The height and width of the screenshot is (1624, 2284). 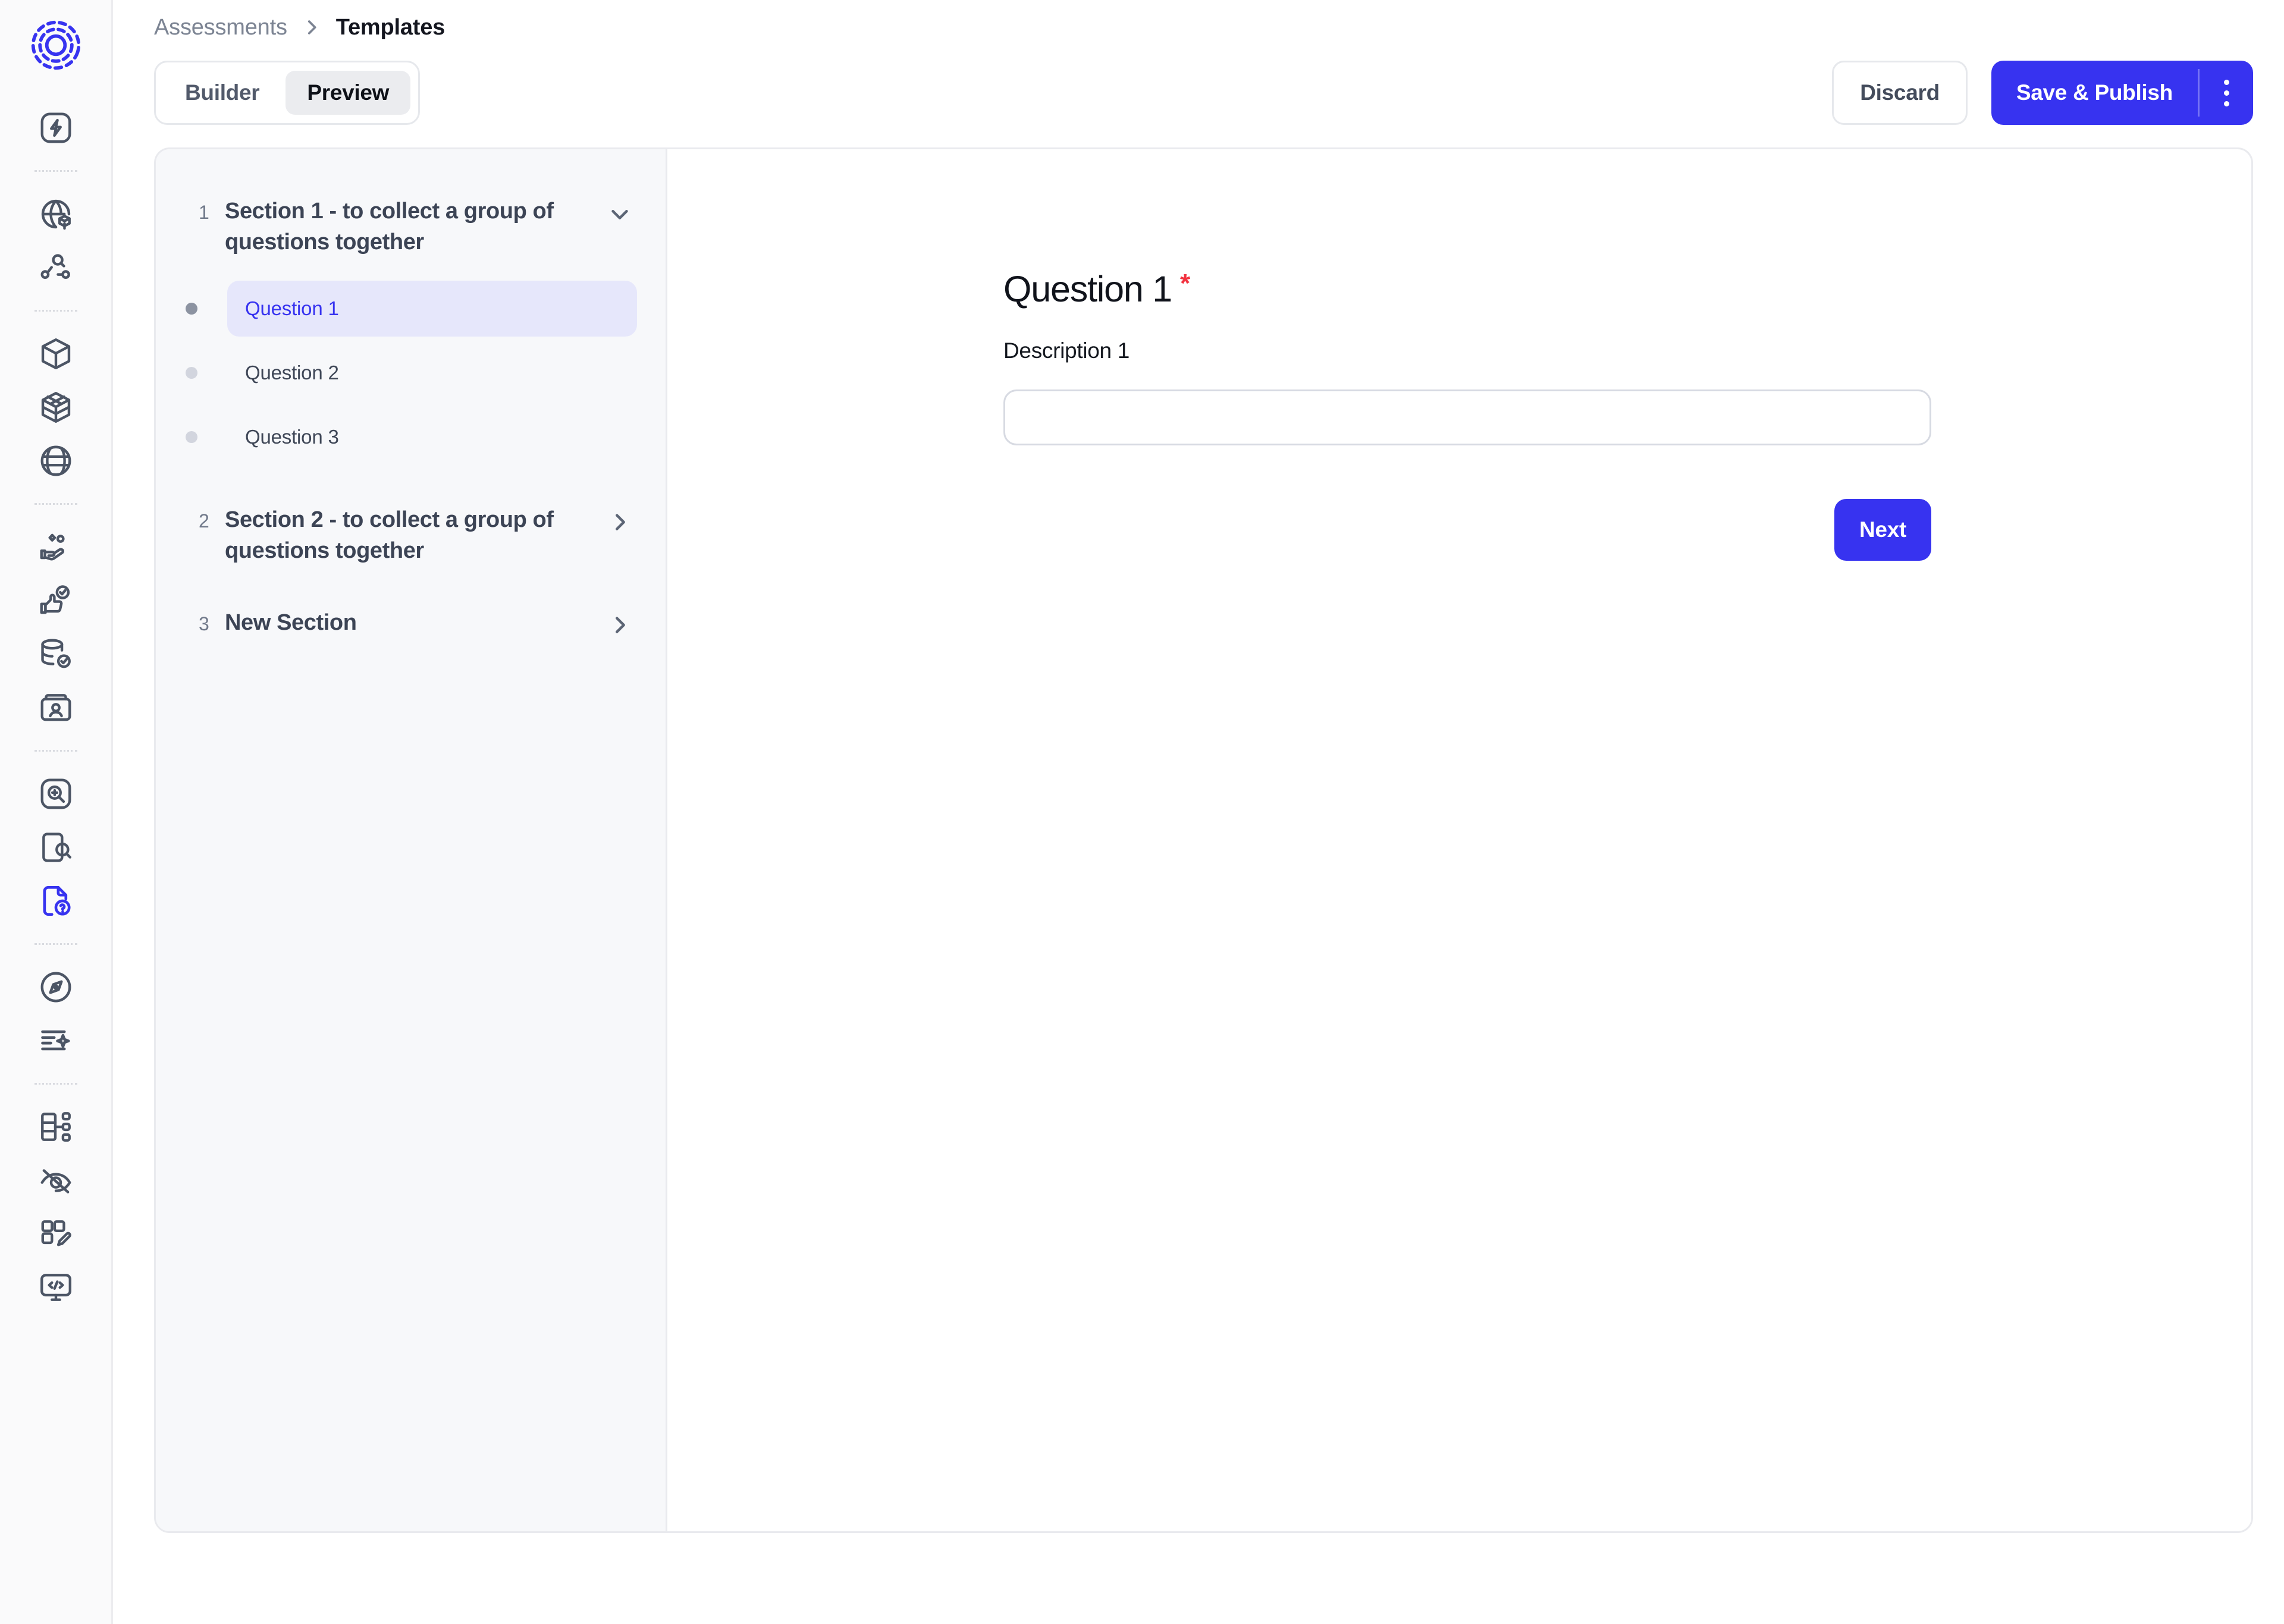 I want to click on question-description-label: Description 1, so click(x=1066, y=350).